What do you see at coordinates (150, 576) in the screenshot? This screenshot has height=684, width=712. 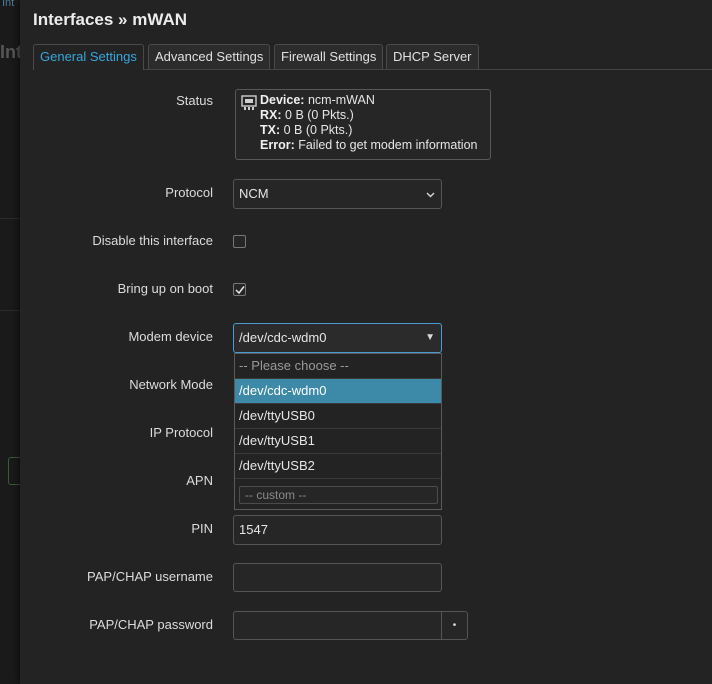 I see `pap-chap-username-label: PAP/CHAP username` at bounding box center [150, 576].